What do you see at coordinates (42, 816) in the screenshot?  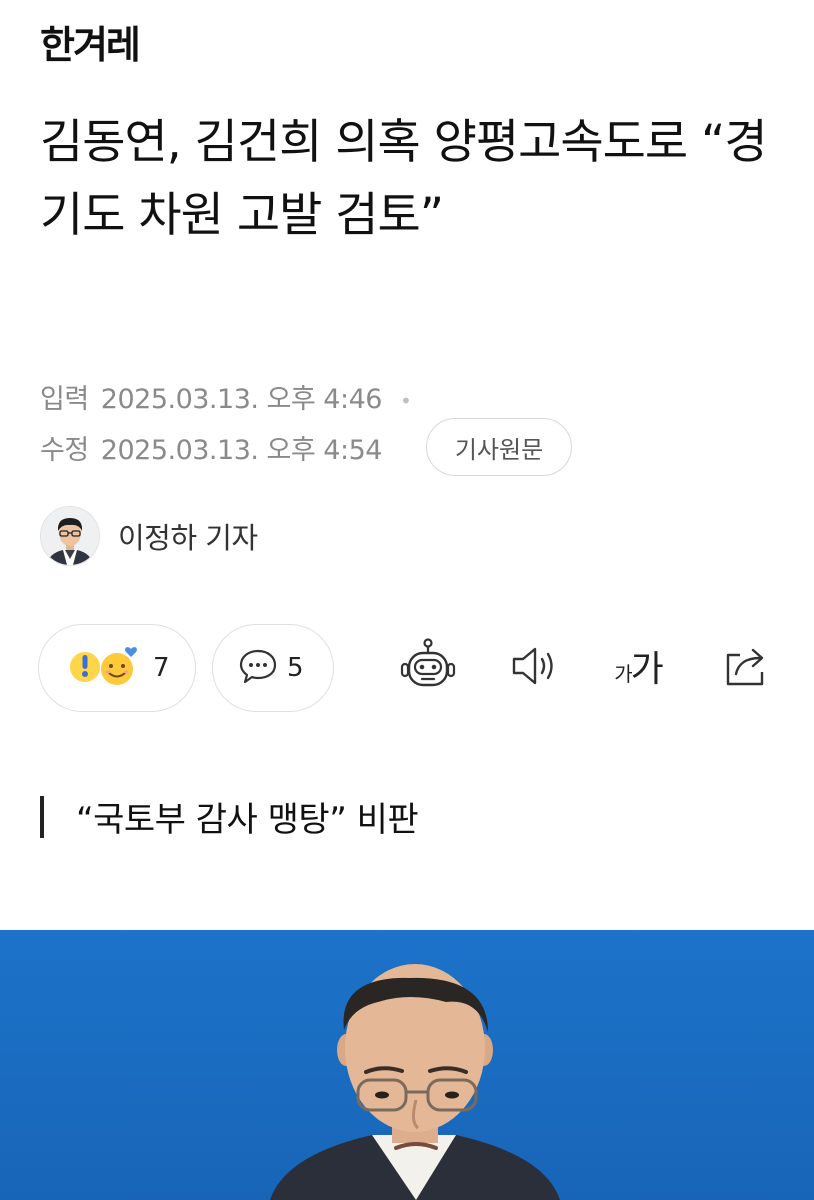 I see `subheading-bar` at bounding box center [42, 816].